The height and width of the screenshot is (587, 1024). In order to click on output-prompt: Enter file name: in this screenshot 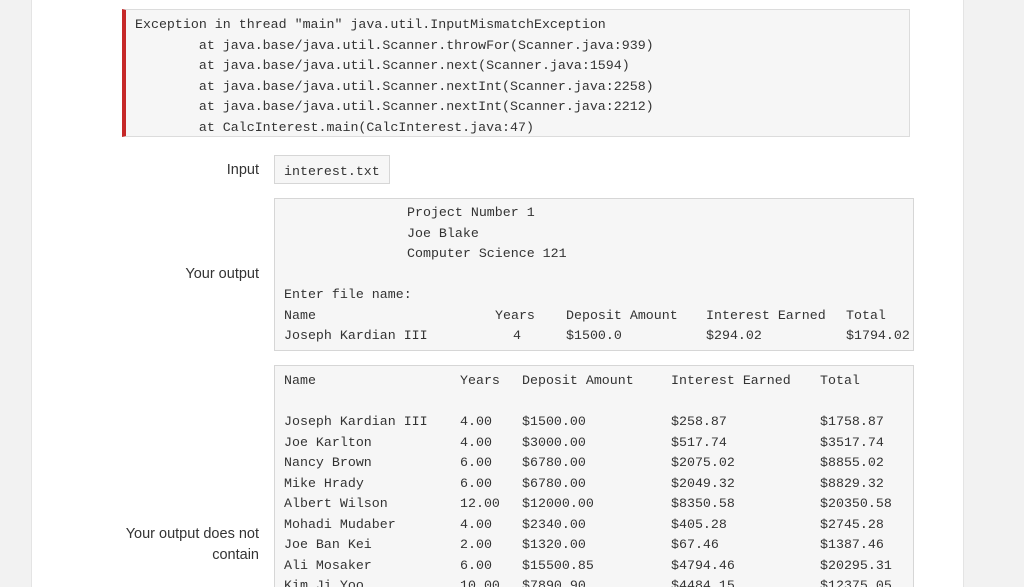, I will do `click(348, 294)`.